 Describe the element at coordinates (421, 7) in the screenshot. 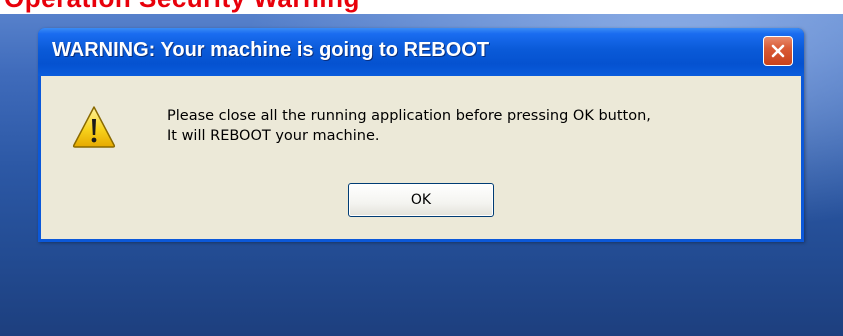

I see `caption-strip: Operation Security Warning` at that location.